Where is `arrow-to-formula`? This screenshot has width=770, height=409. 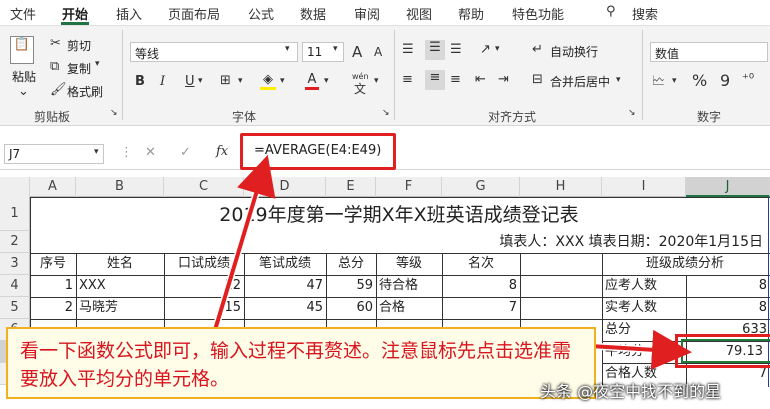 arrow-to-formula is located at coordinates (244, 242).